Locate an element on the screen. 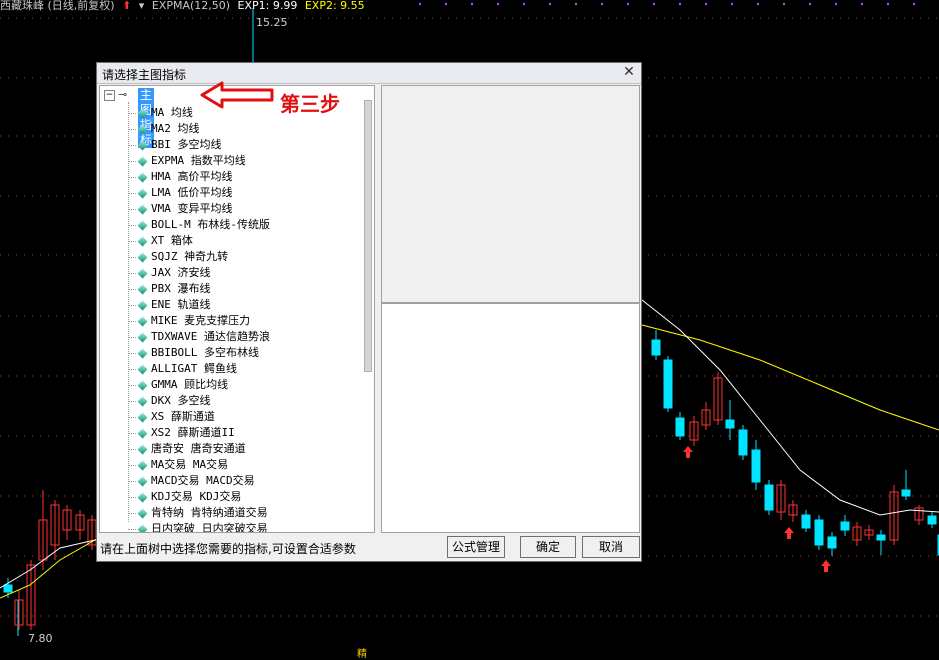  tree-item-label: BOLL-M 布林线-传统版 is located at coordinates (210, 224).